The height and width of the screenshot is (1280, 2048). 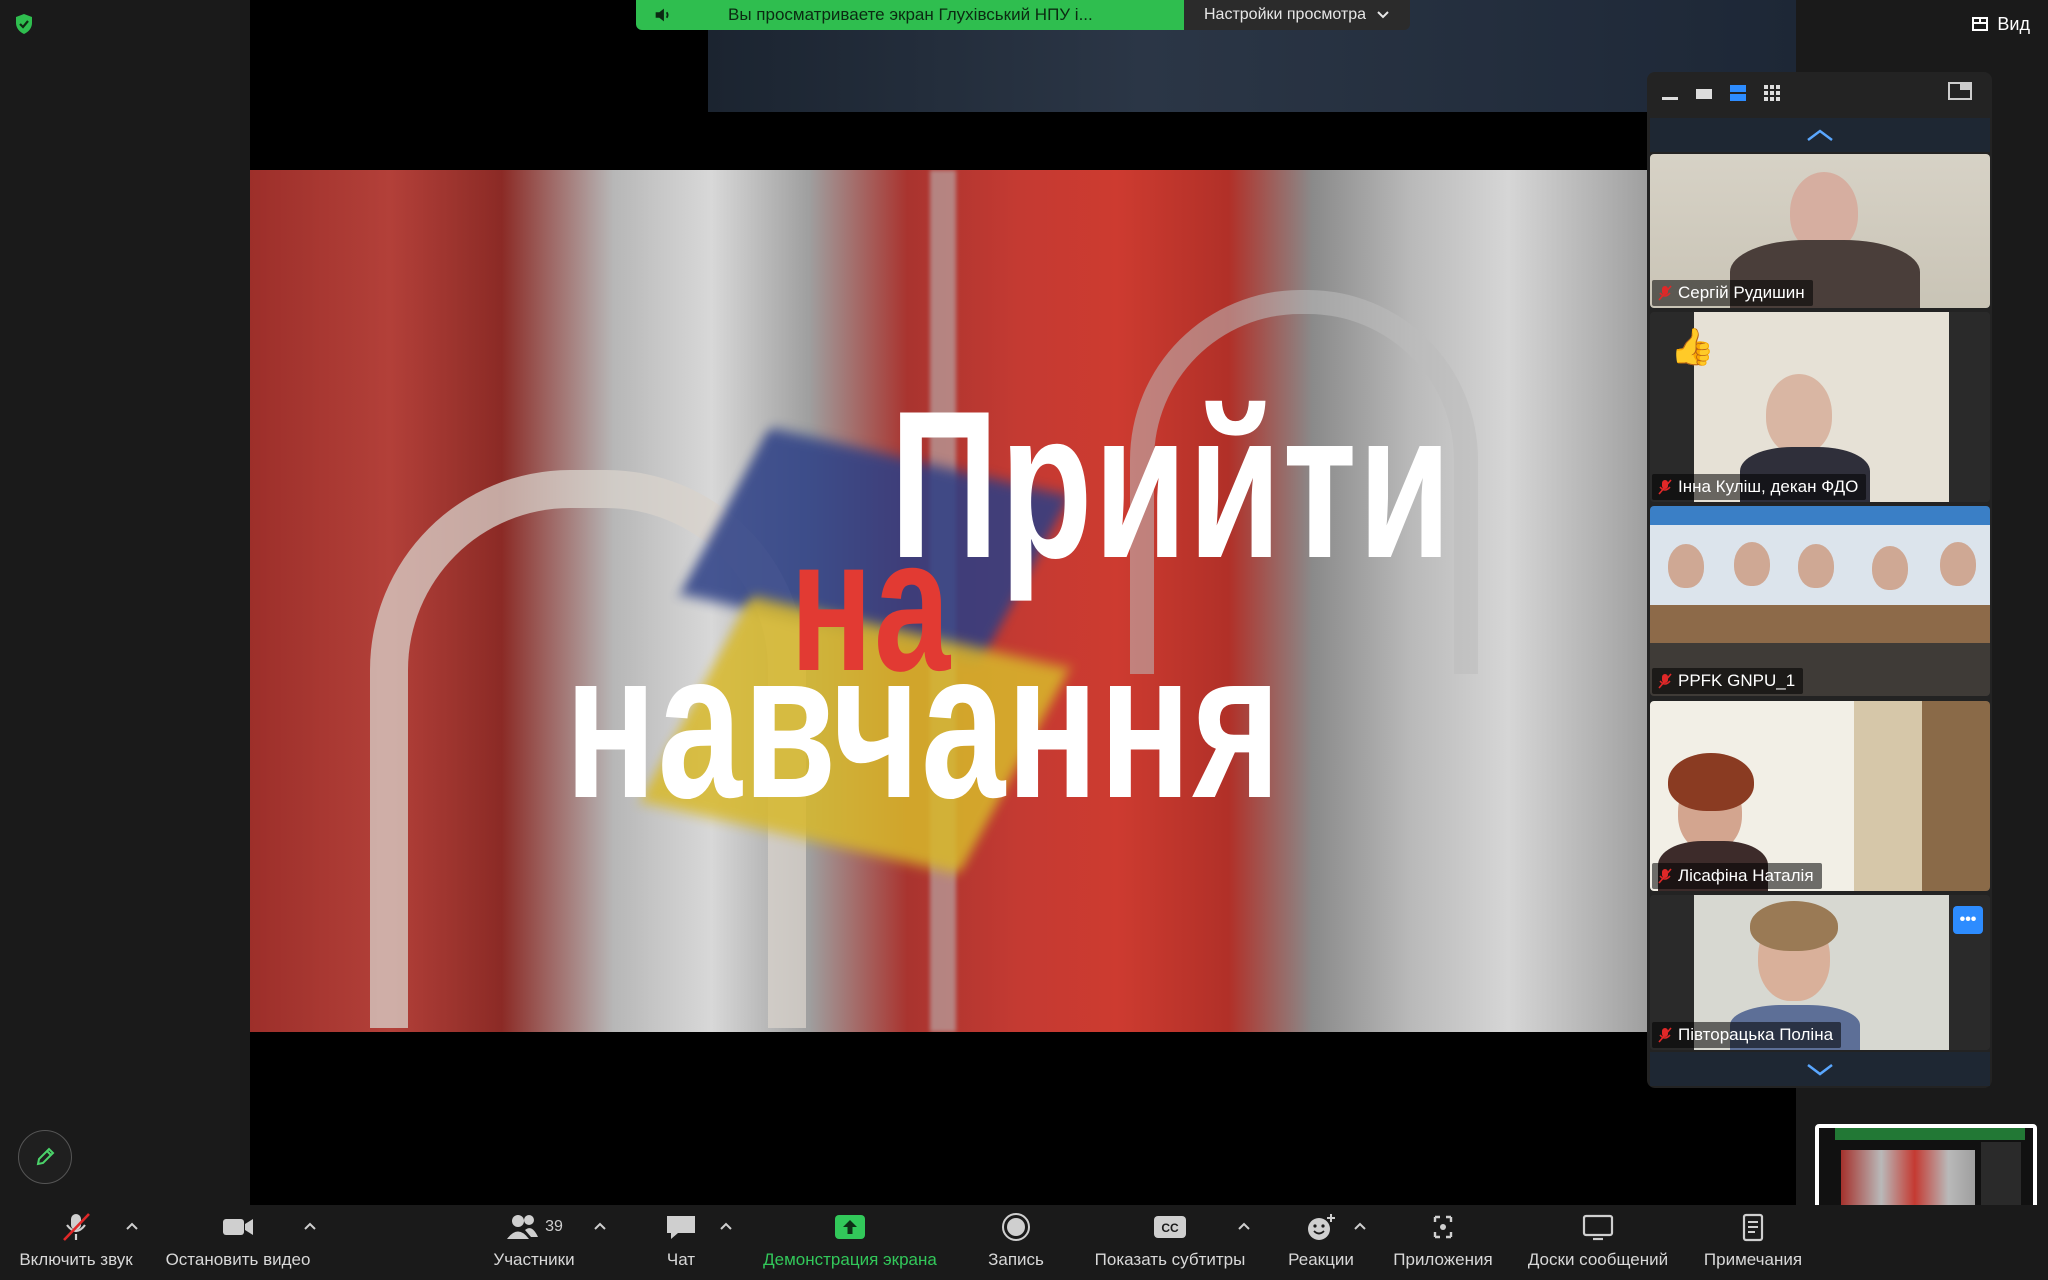 What do you see at coordinates (1692, 346) in the screenshot?
I see `thumbs-up-reaction-icon: 👍` at bounding box center [1692, 346].